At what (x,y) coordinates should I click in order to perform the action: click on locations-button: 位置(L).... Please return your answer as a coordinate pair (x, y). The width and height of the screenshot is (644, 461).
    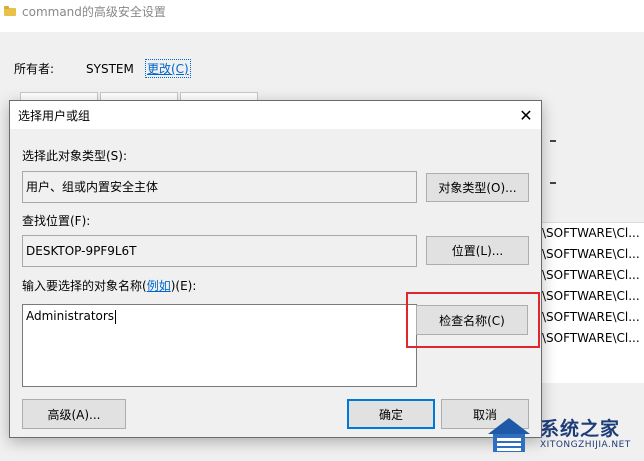
    Looking at the image, I should click on (477, 250).